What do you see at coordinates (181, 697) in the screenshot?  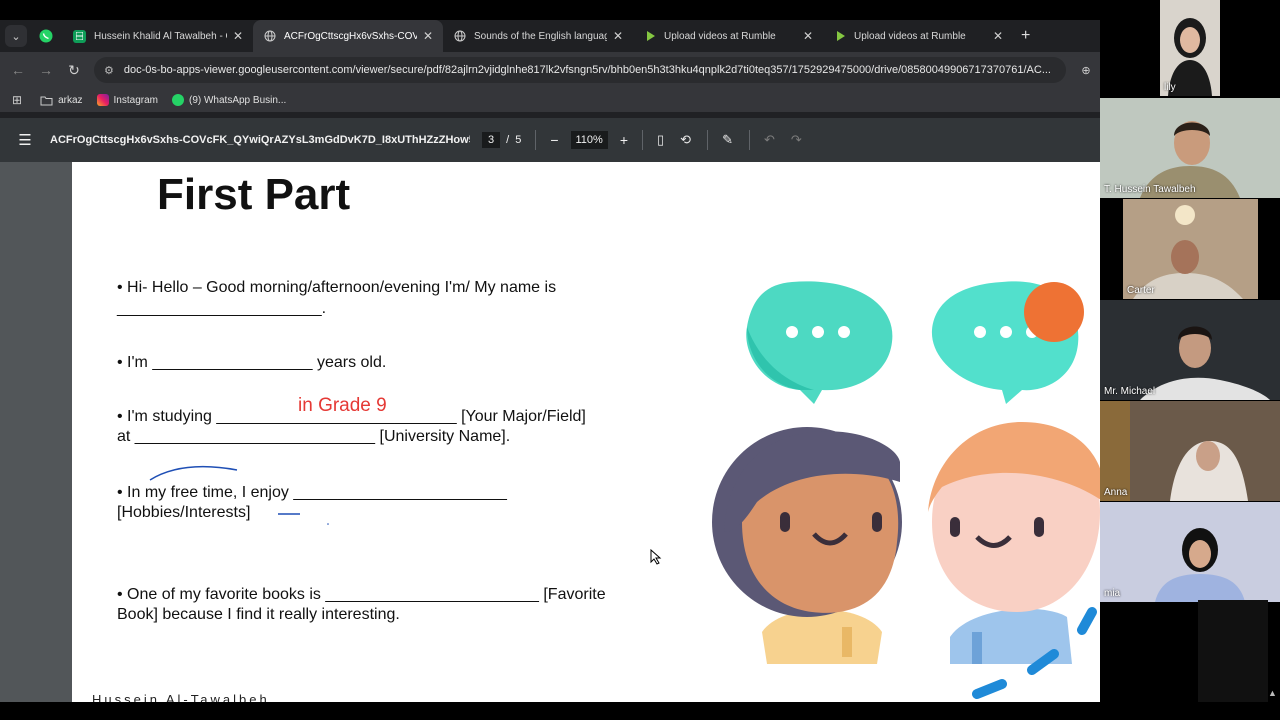 I see `slide-footer: Hussein Al-Tawalbeh` at bounding box center [181, 697].